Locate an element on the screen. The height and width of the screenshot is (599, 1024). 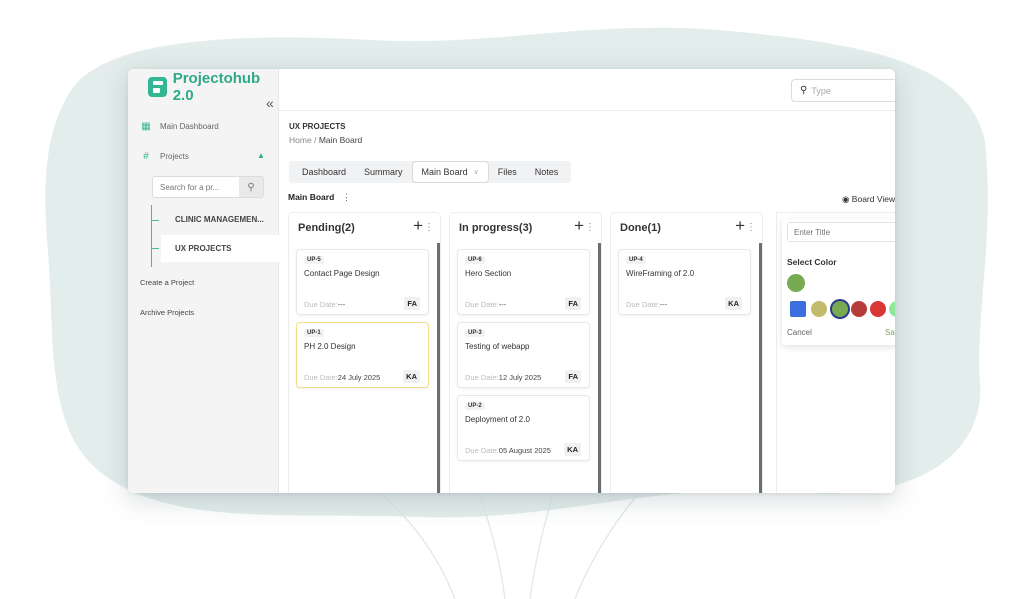
global-search: ⚲ Type is located at coordinates (843, 90).